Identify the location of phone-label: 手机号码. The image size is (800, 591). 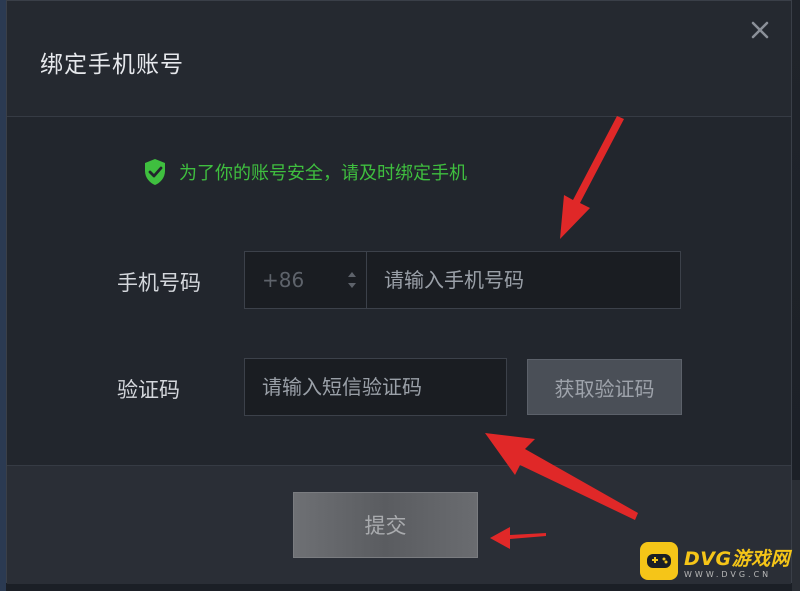
(159, 283).